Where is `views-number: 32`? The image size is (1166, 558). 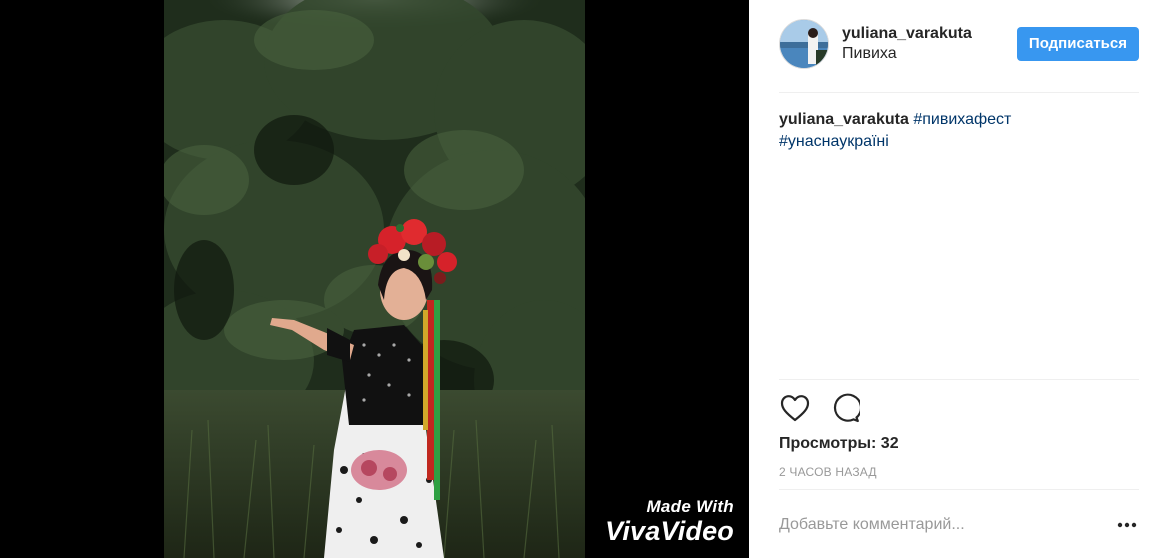
views-number: 32 is located at coordinates (889, 443).